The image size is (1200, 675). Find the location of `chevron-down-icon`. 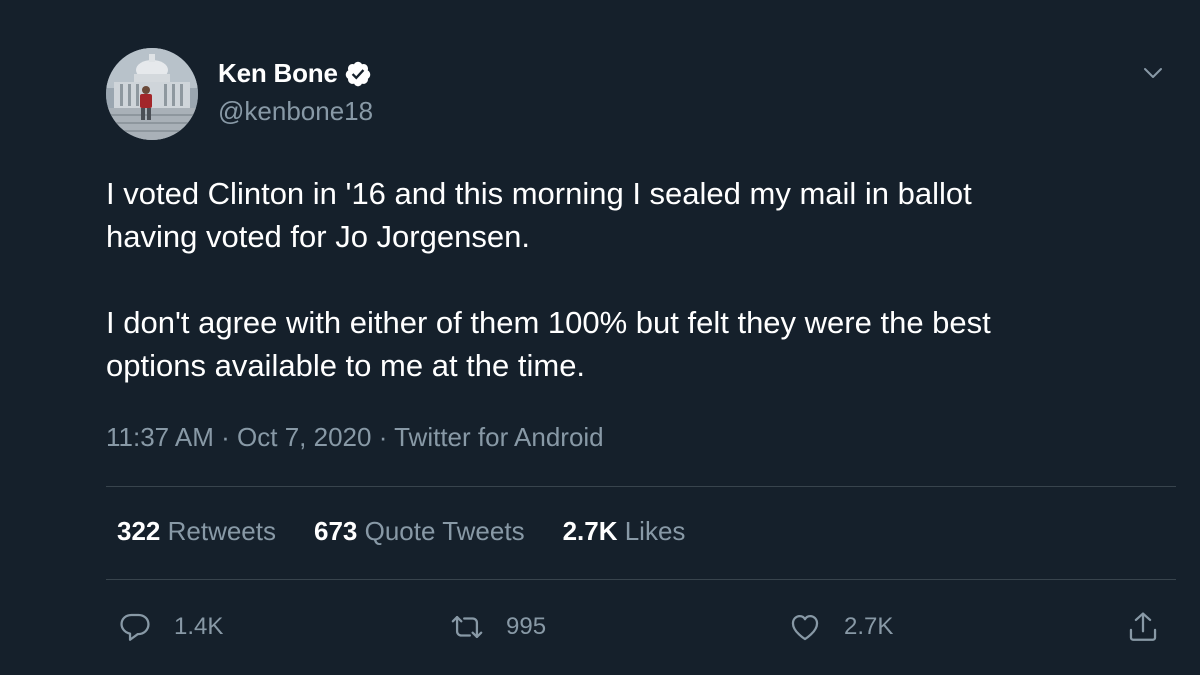

chevron-down-icon is located at coordinates (1153, 73).